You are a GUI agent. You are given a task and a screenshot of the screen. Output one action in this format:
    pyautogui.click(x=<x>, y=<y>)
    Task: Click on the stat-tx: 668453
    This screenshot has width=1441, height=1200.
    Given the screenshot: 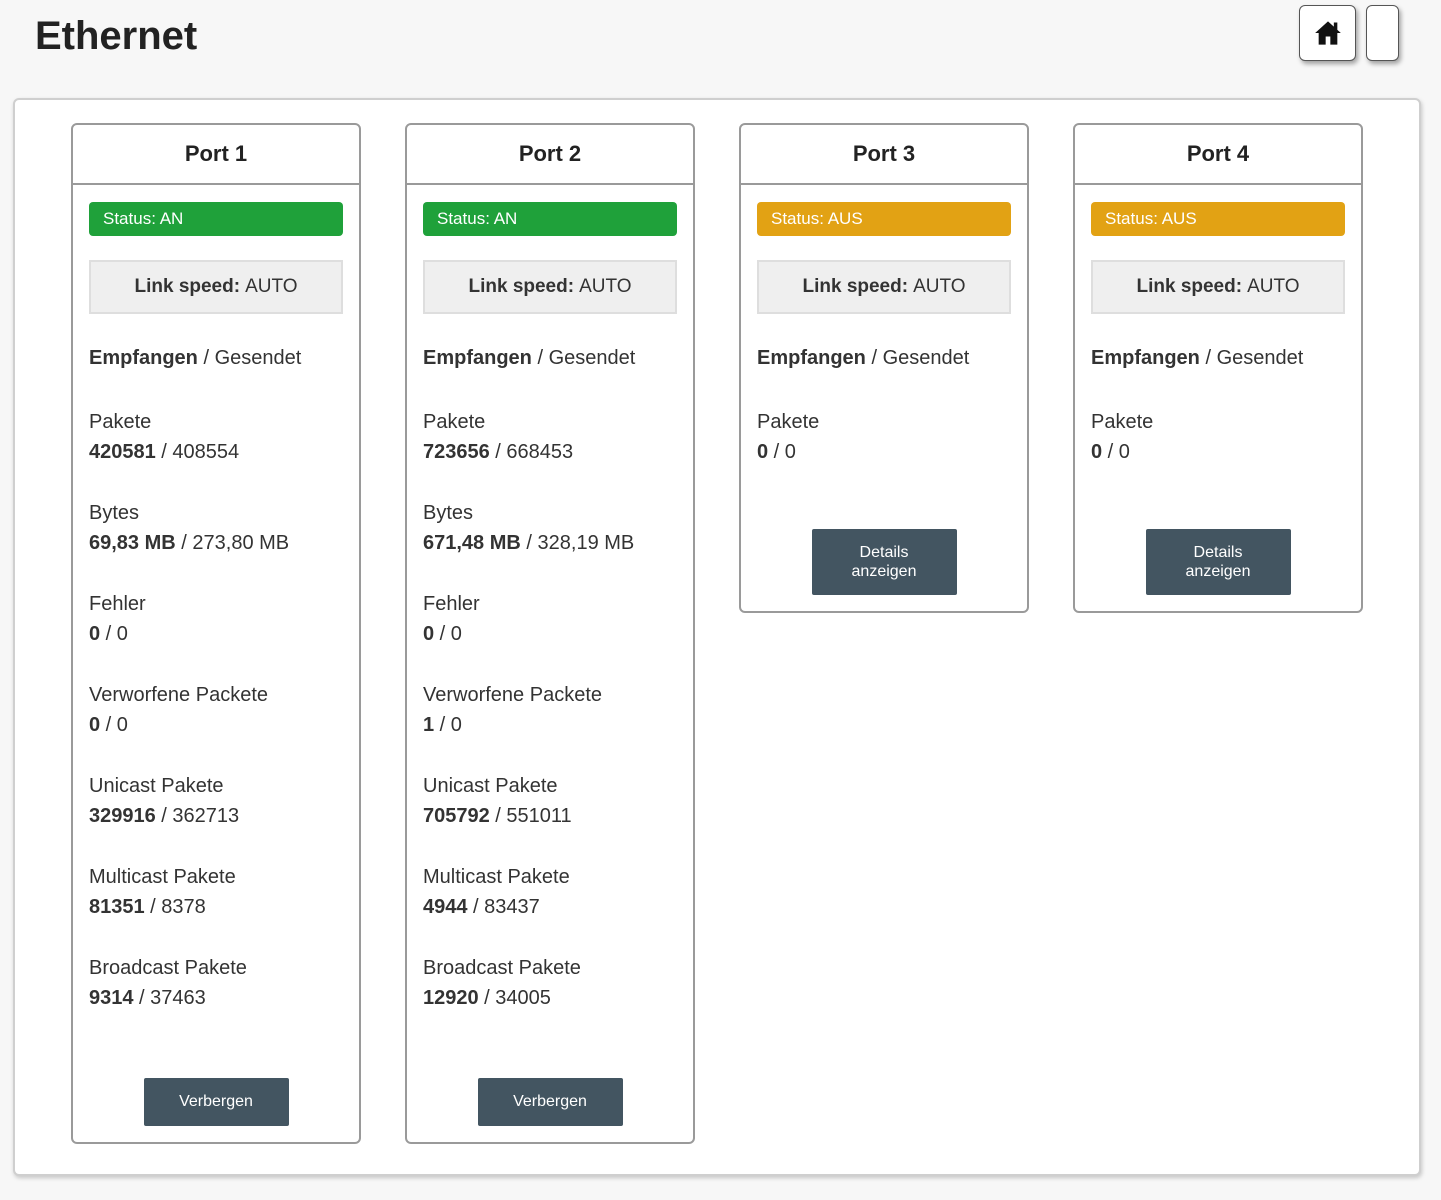 What is the action you would take?
    pyautogui.click(x=540, y=452)
    